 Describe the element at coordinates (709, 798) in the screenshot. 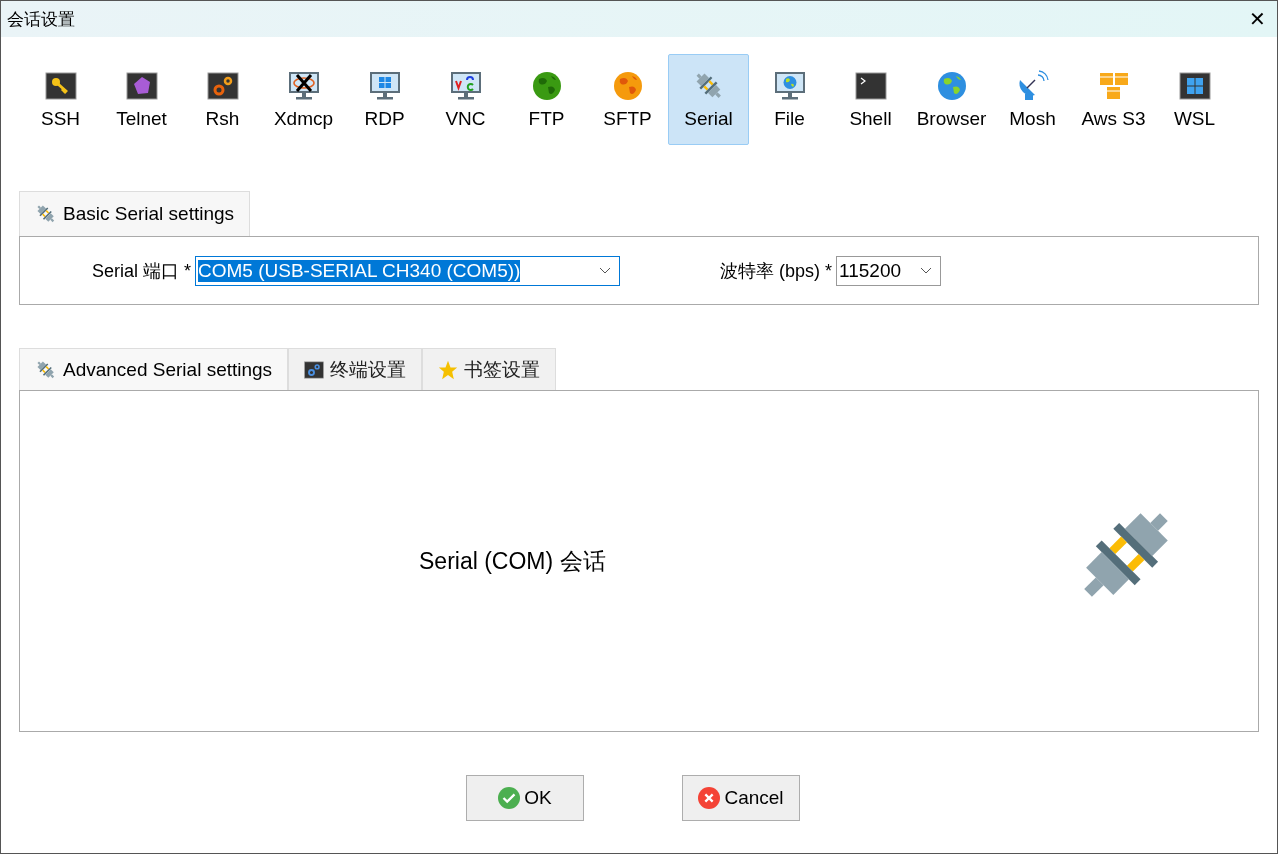

I see `cross-icon` at that location.